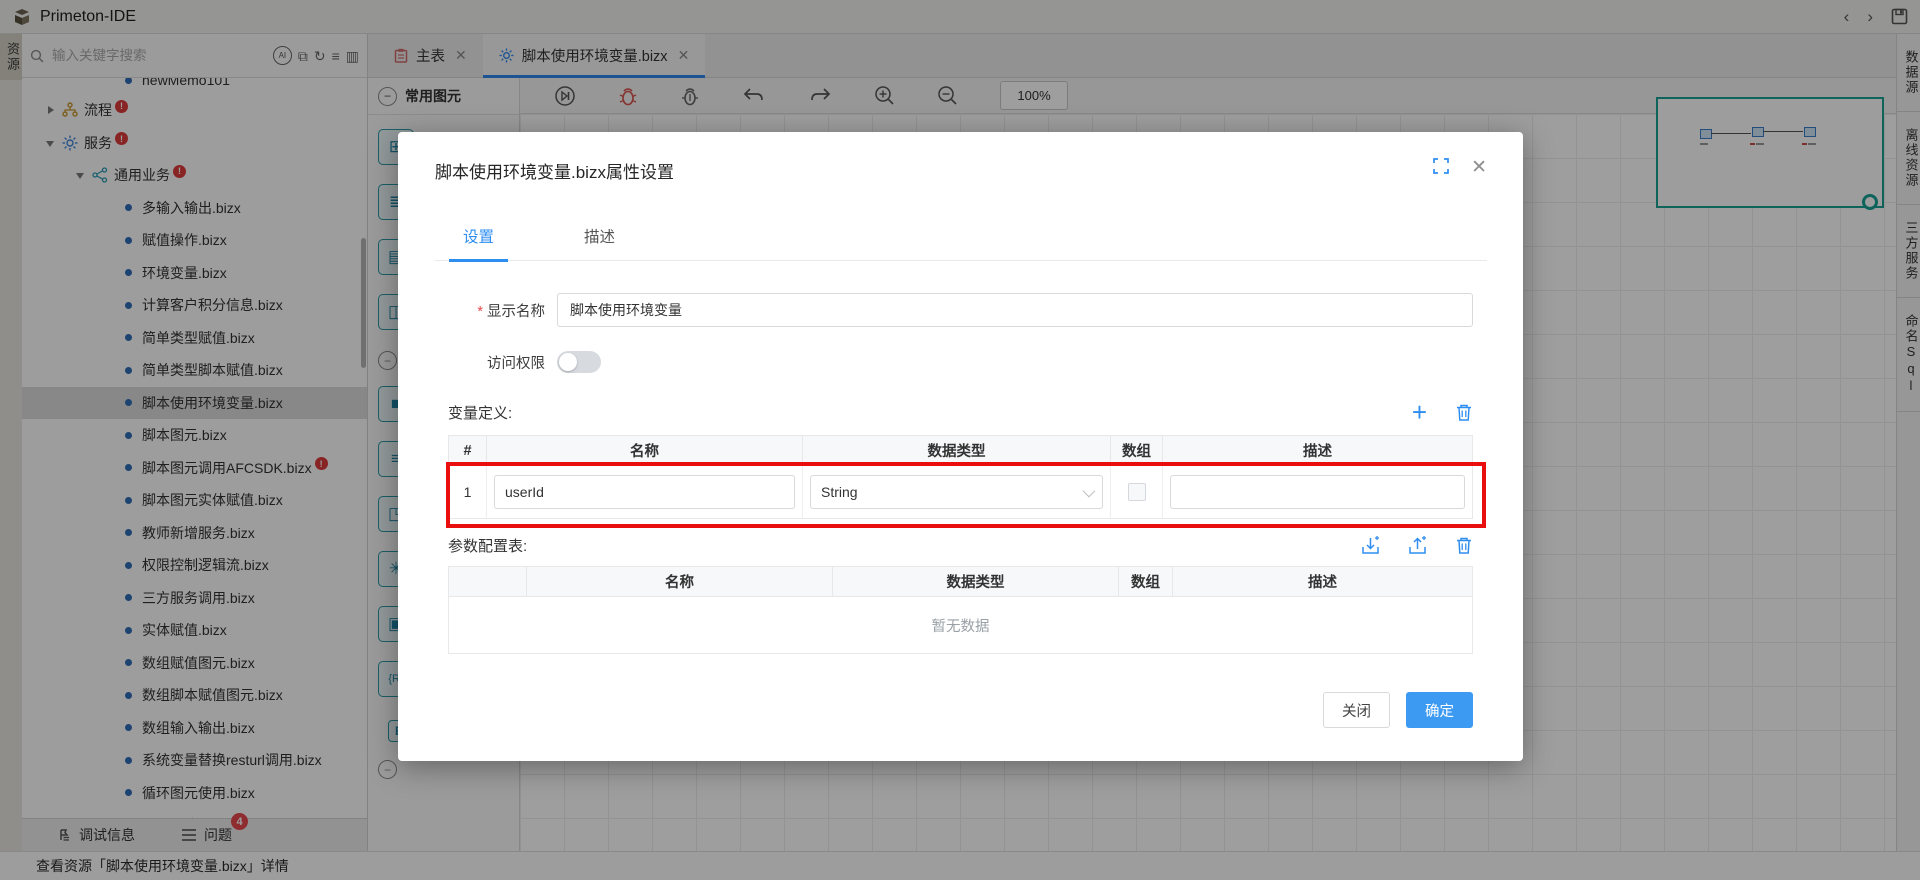  What do you see at coordinates (599, 242) in the screenshot?
I see `dialog-tab-inactive: 描述` at bounding box center [599, 242].